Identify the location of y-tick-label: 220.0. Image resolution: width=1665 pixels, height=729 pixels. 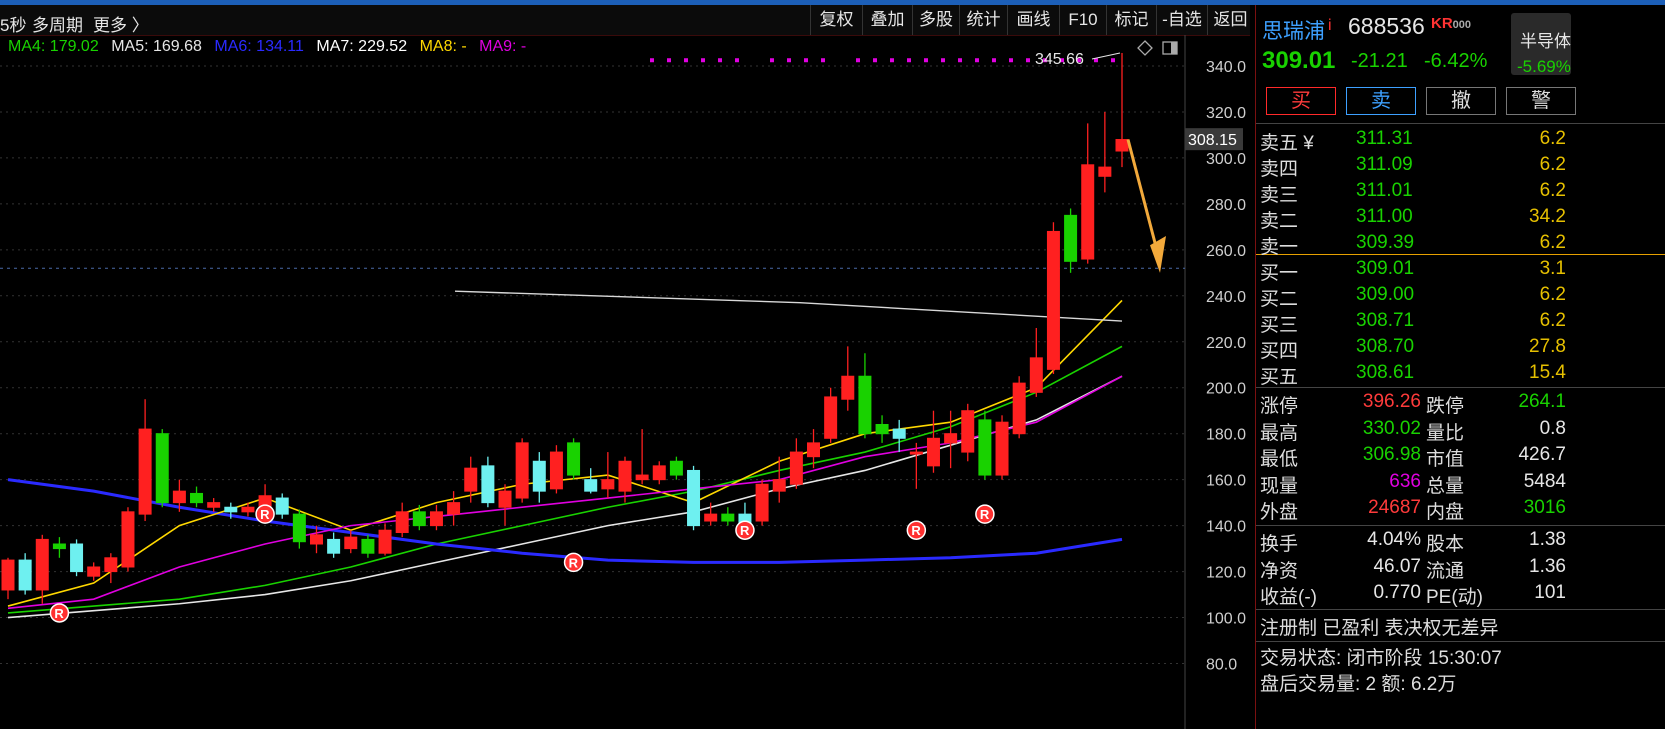
(1226, 343).